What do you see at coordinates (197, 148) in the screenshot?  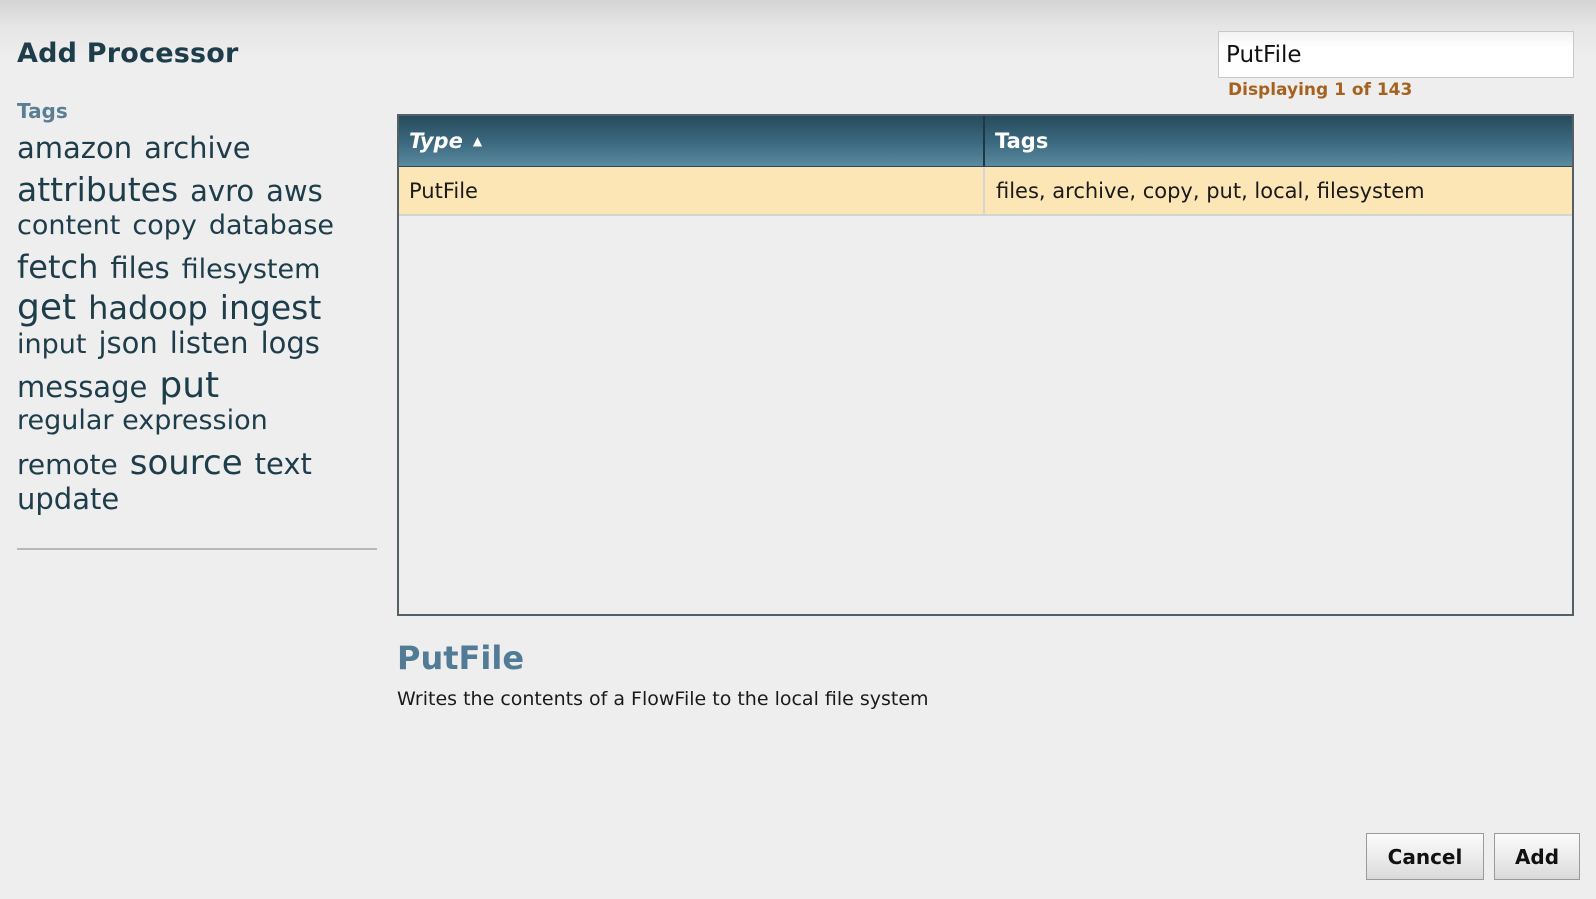 I see `tag-archive: archive` at bounding box center [197, 148].